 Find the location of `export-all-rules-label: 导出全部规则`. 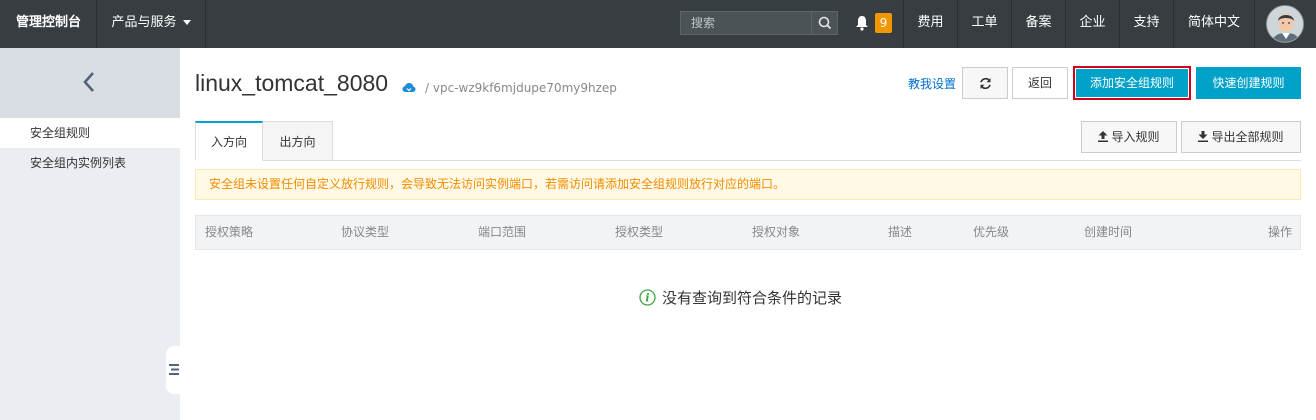

export-all-rules-label: 导出全部规则 is located at coordinates (1247, 137).